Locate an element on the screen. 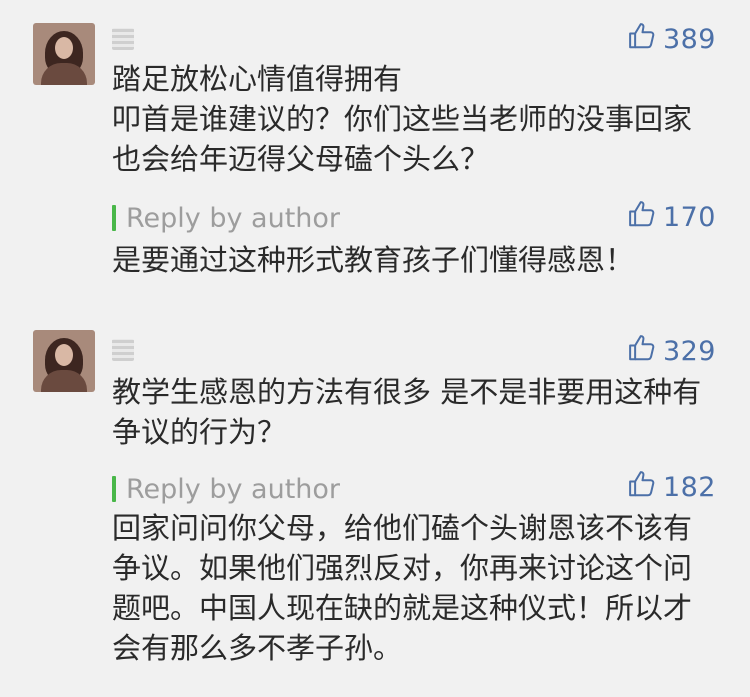 The width and height of the screenshot is (750, 697). like-button: 329 is located at coordinates (671, 351).